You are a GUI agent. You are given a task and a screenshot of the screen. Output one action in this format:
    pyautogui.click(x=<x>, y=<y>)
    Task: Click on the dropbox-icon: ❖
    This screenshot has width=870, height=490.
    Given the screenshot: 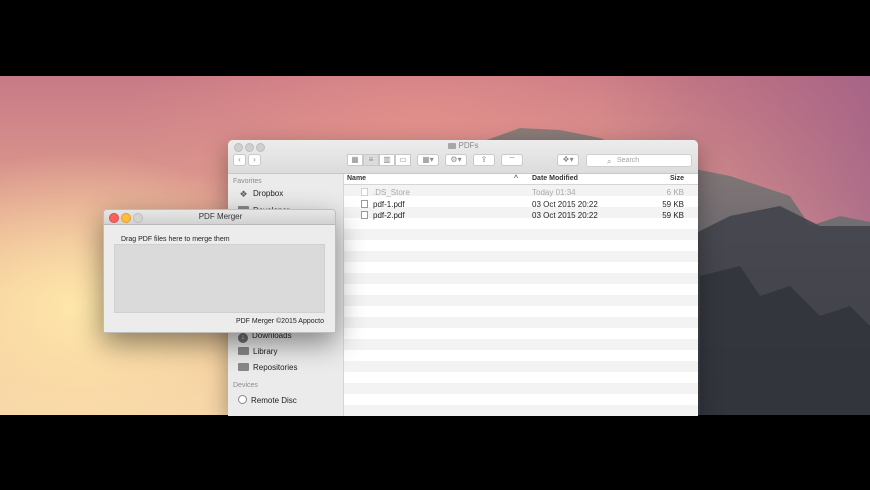 What is the action you would take?
    pyautogui.click(x=243, y=194)
    